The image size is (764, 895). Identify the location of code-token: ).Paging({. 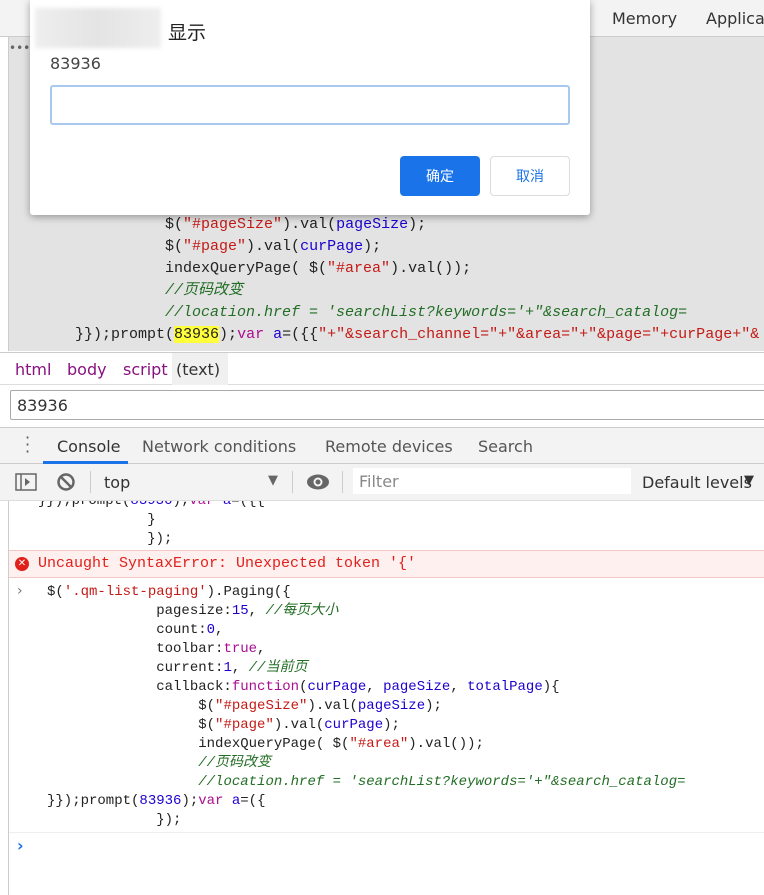
(248, 592).